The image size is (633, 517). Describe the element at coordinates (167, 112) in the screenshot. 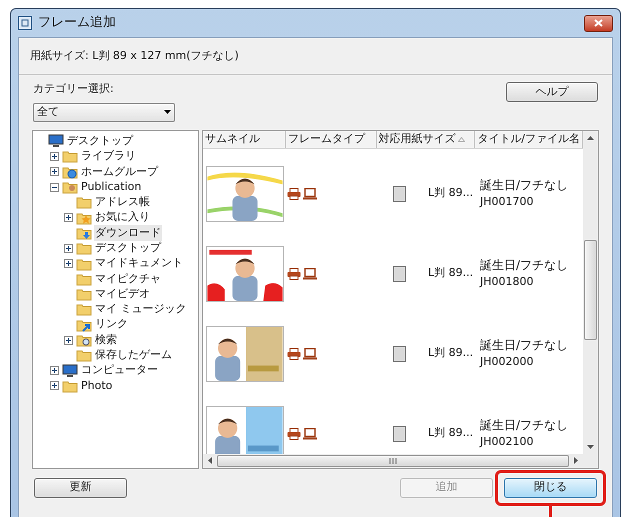

I see `dropdown-arrow-icon` at that location.